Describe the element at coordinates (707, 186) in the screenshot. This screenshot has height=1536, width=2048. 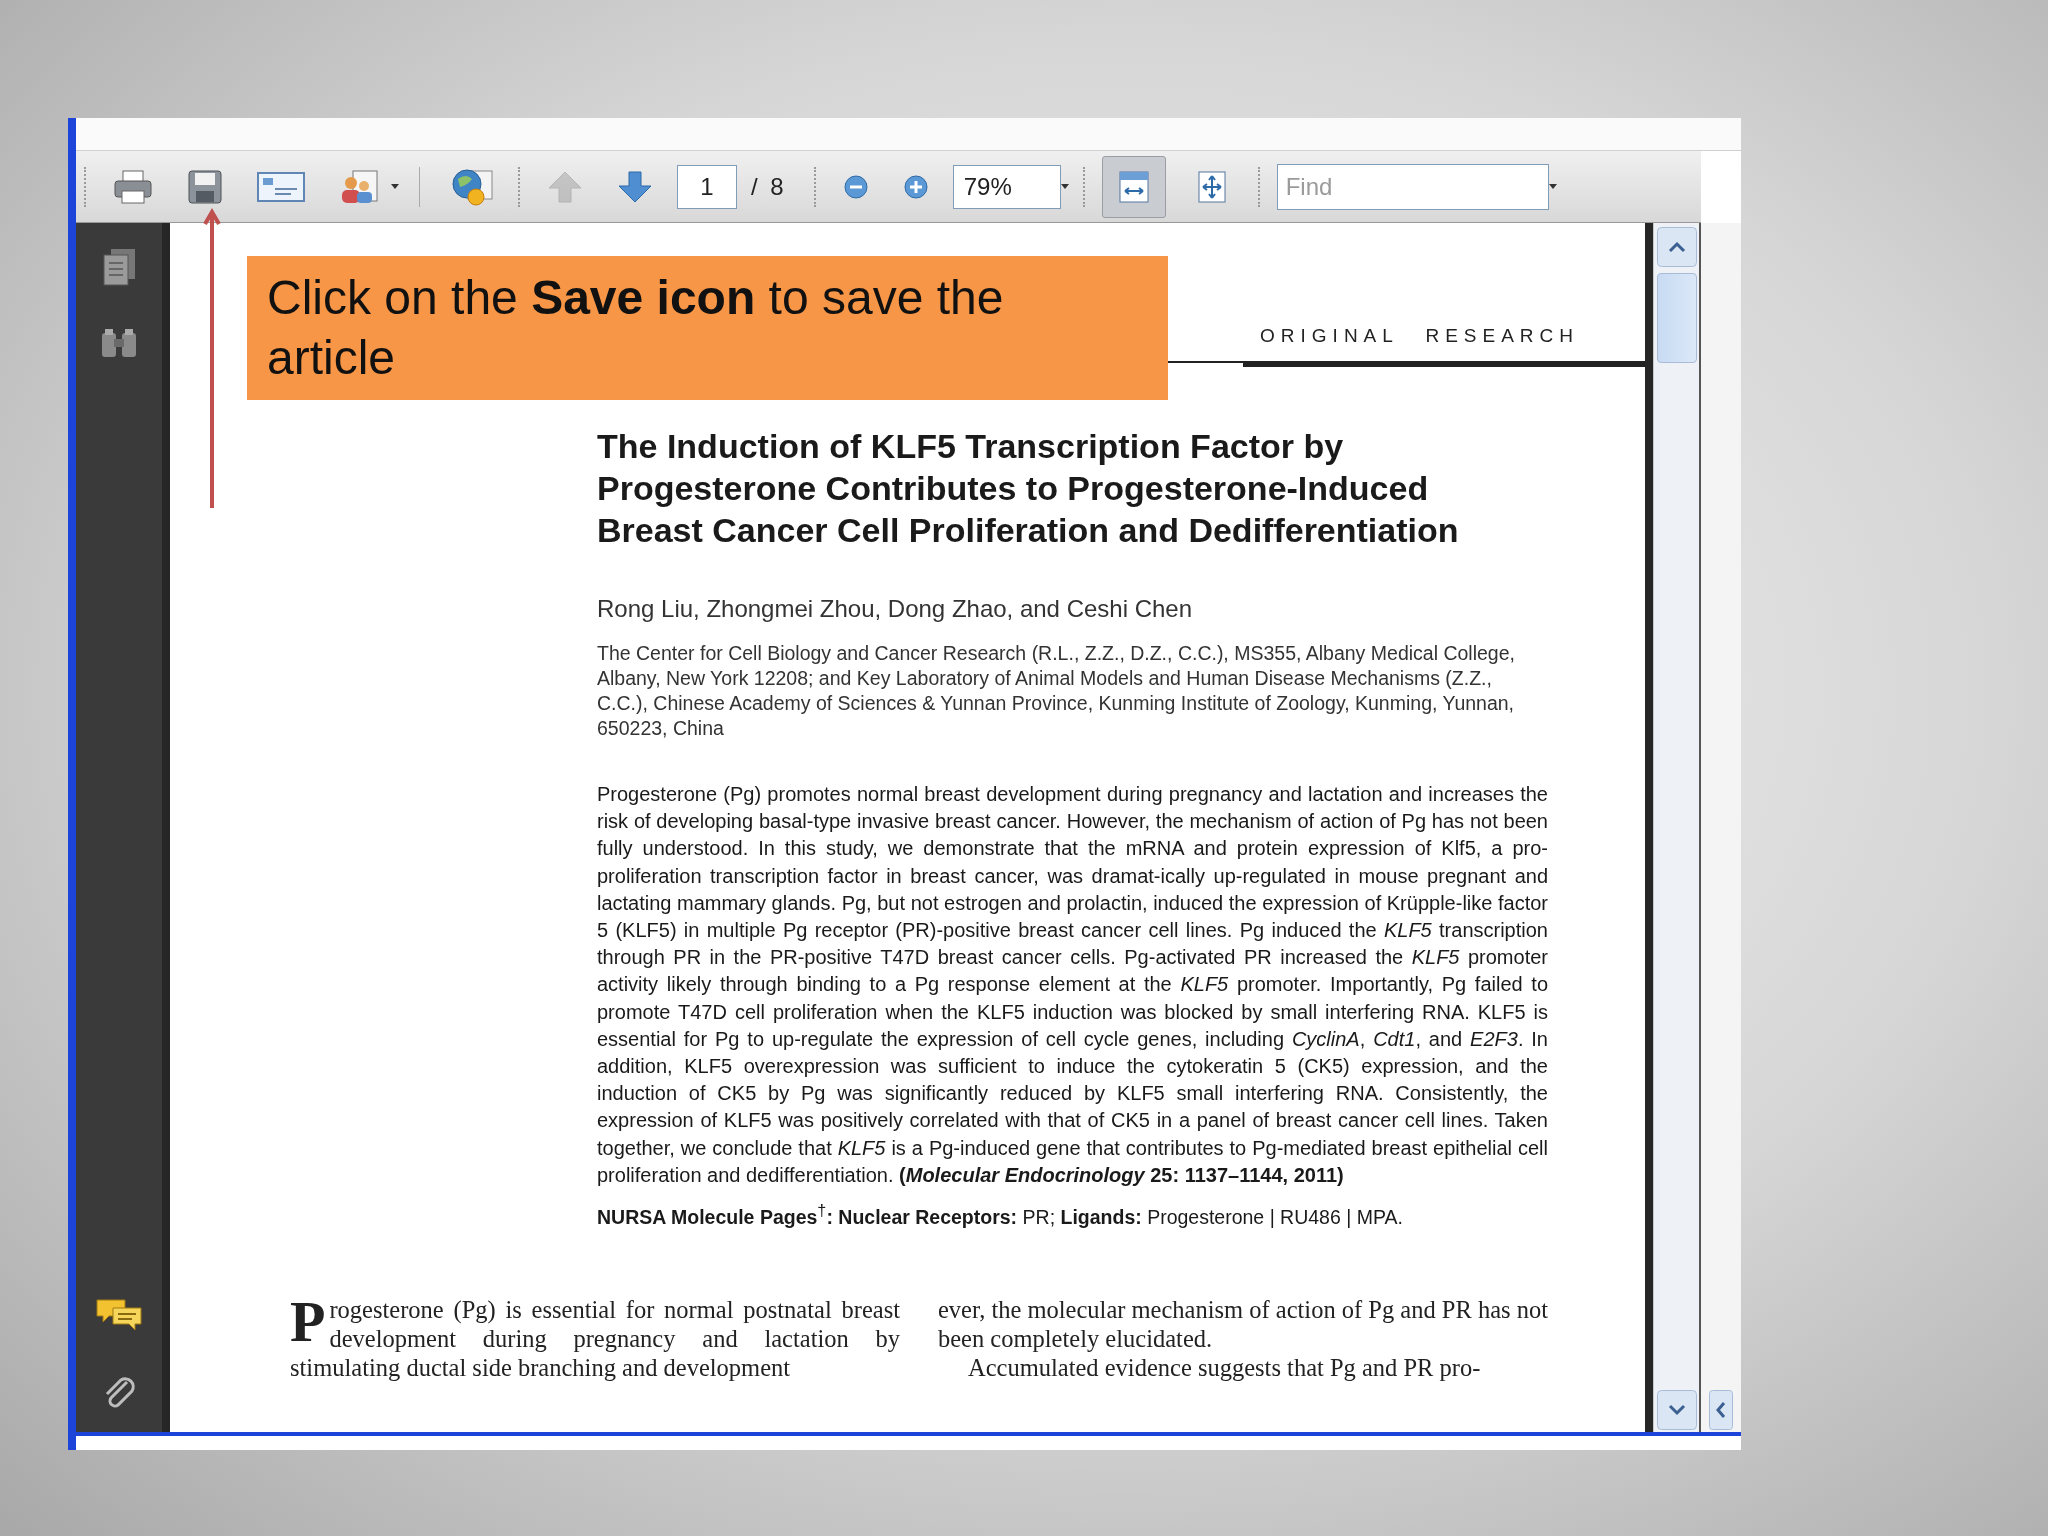
I see `page-number-field: 1` at that location.